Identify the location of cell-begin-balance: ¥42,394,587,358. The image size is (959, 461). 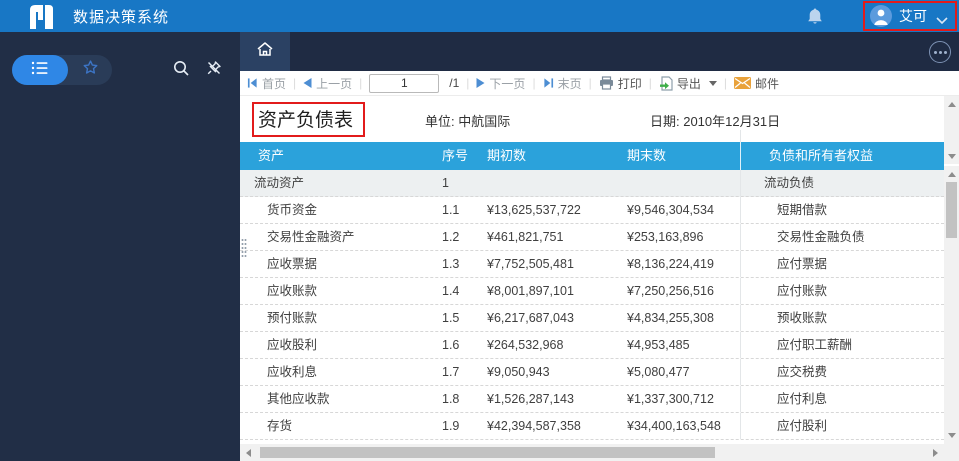
(534, 426).